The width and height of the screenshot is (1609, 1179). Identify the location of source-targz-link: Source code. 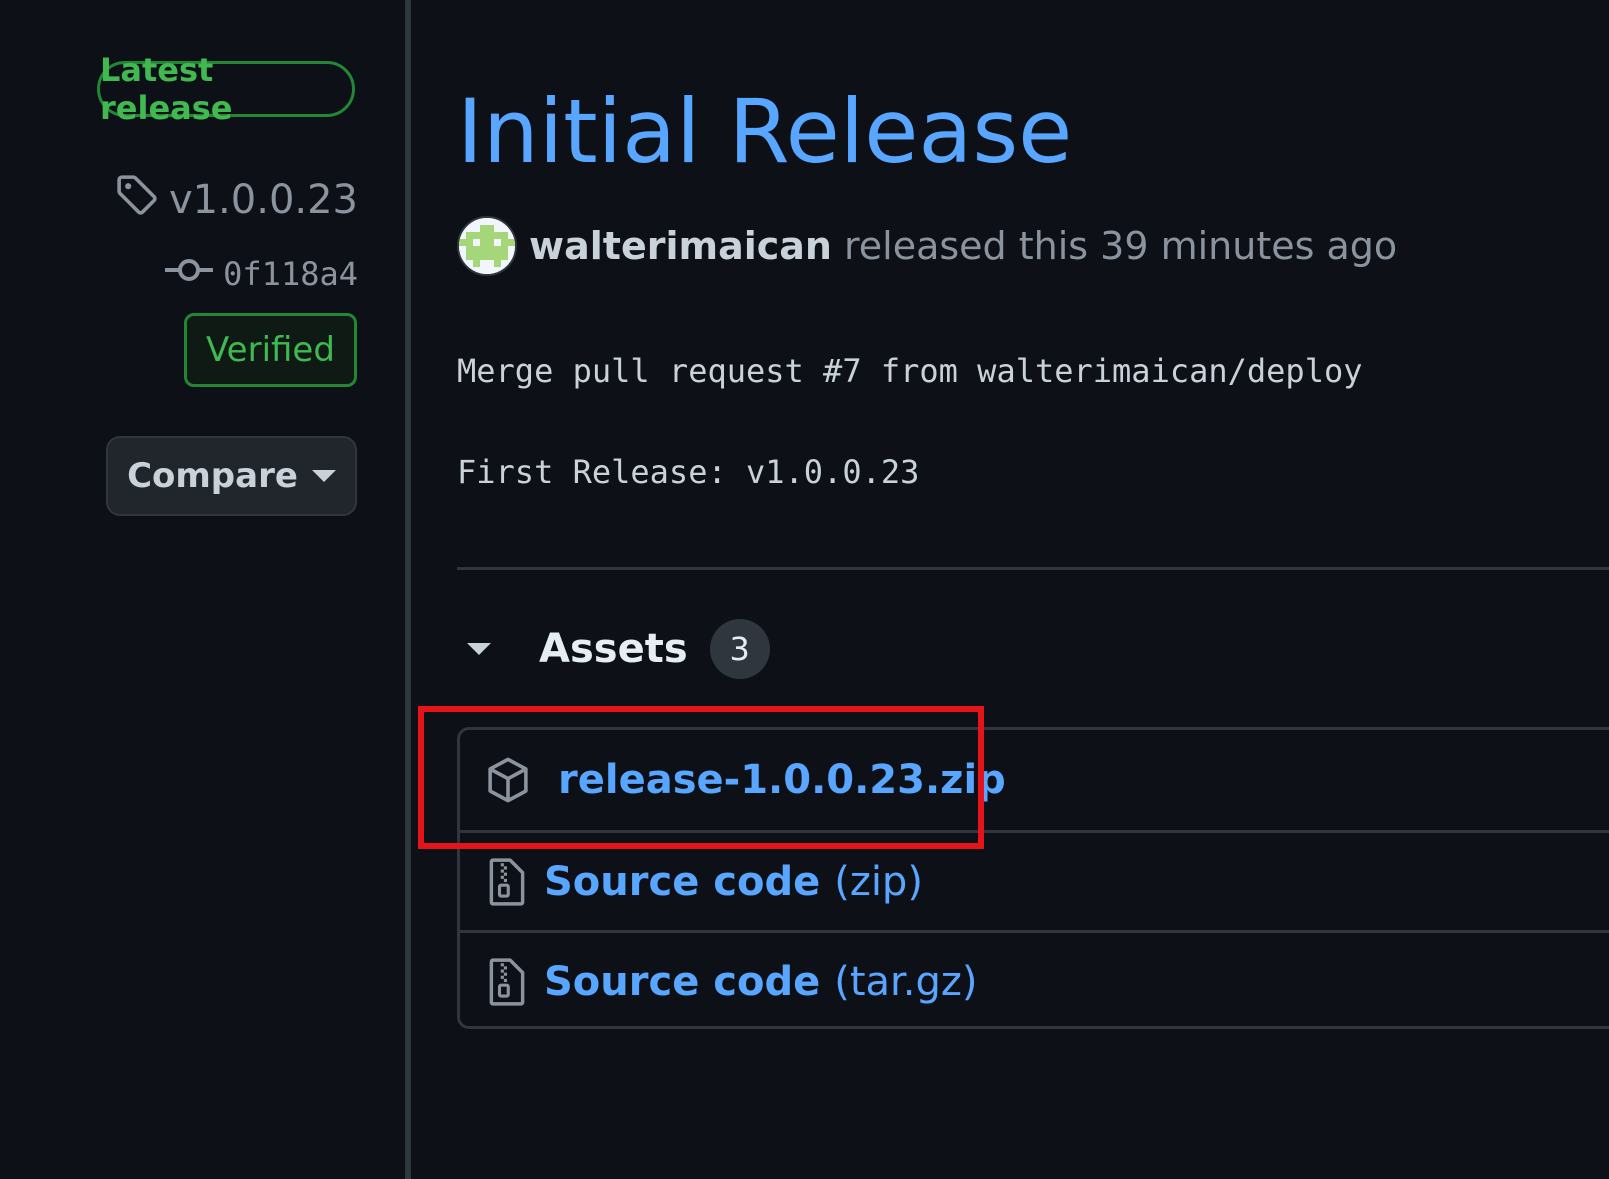
(682, 982).